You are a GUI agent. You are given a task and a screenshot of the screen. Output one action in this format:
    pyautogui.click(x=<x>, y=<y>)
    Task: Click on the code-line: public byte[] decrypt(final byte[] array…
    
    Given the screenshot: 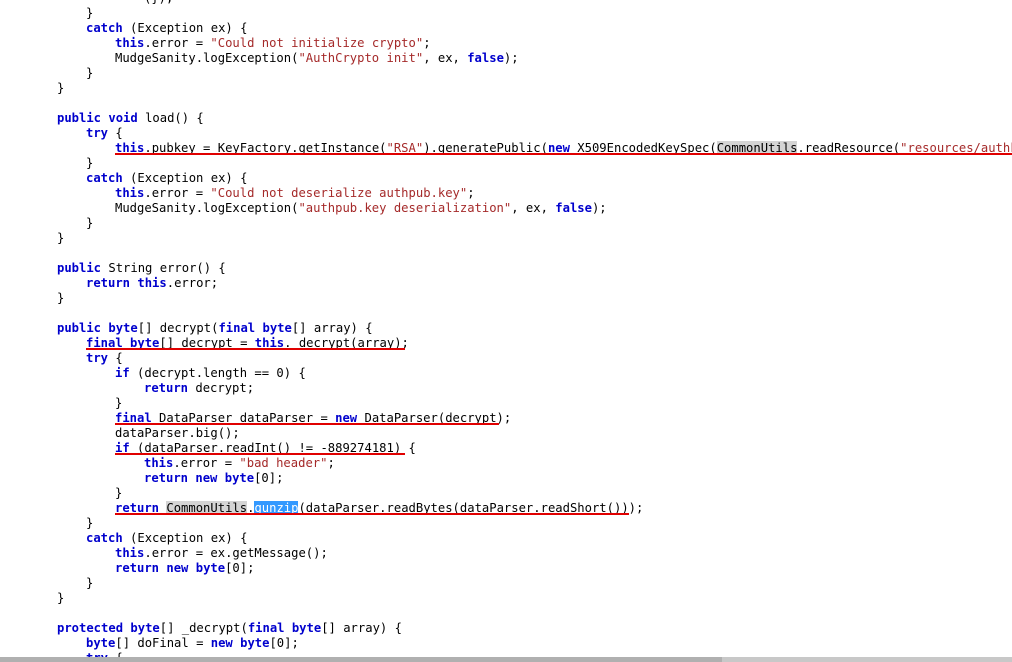 What is the action you would take?
    pyautogui.click(x=520, y=328)
    